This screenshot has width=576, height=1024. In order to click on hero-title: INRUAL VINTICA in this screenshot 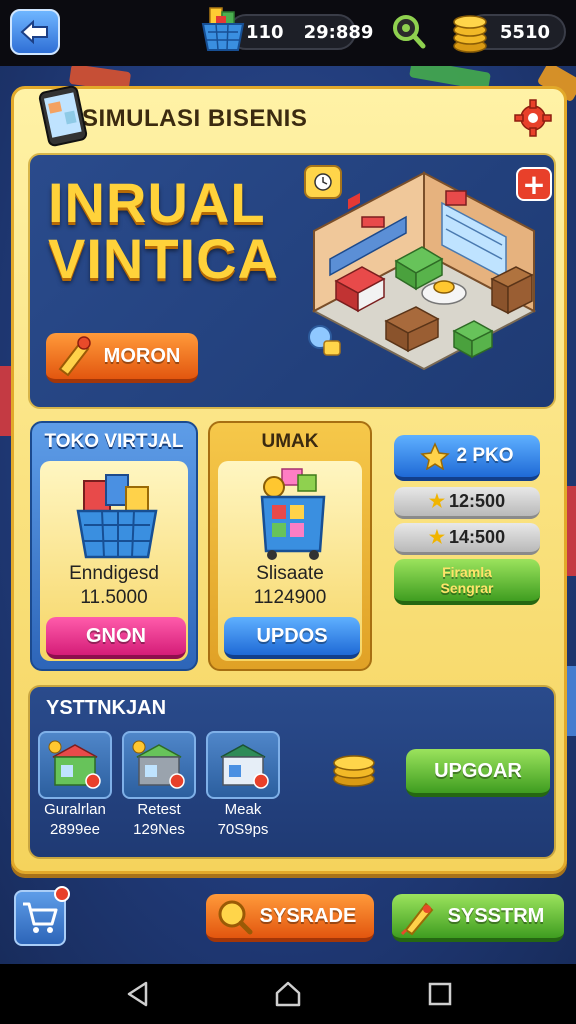, I will do `click(163, 231)`.